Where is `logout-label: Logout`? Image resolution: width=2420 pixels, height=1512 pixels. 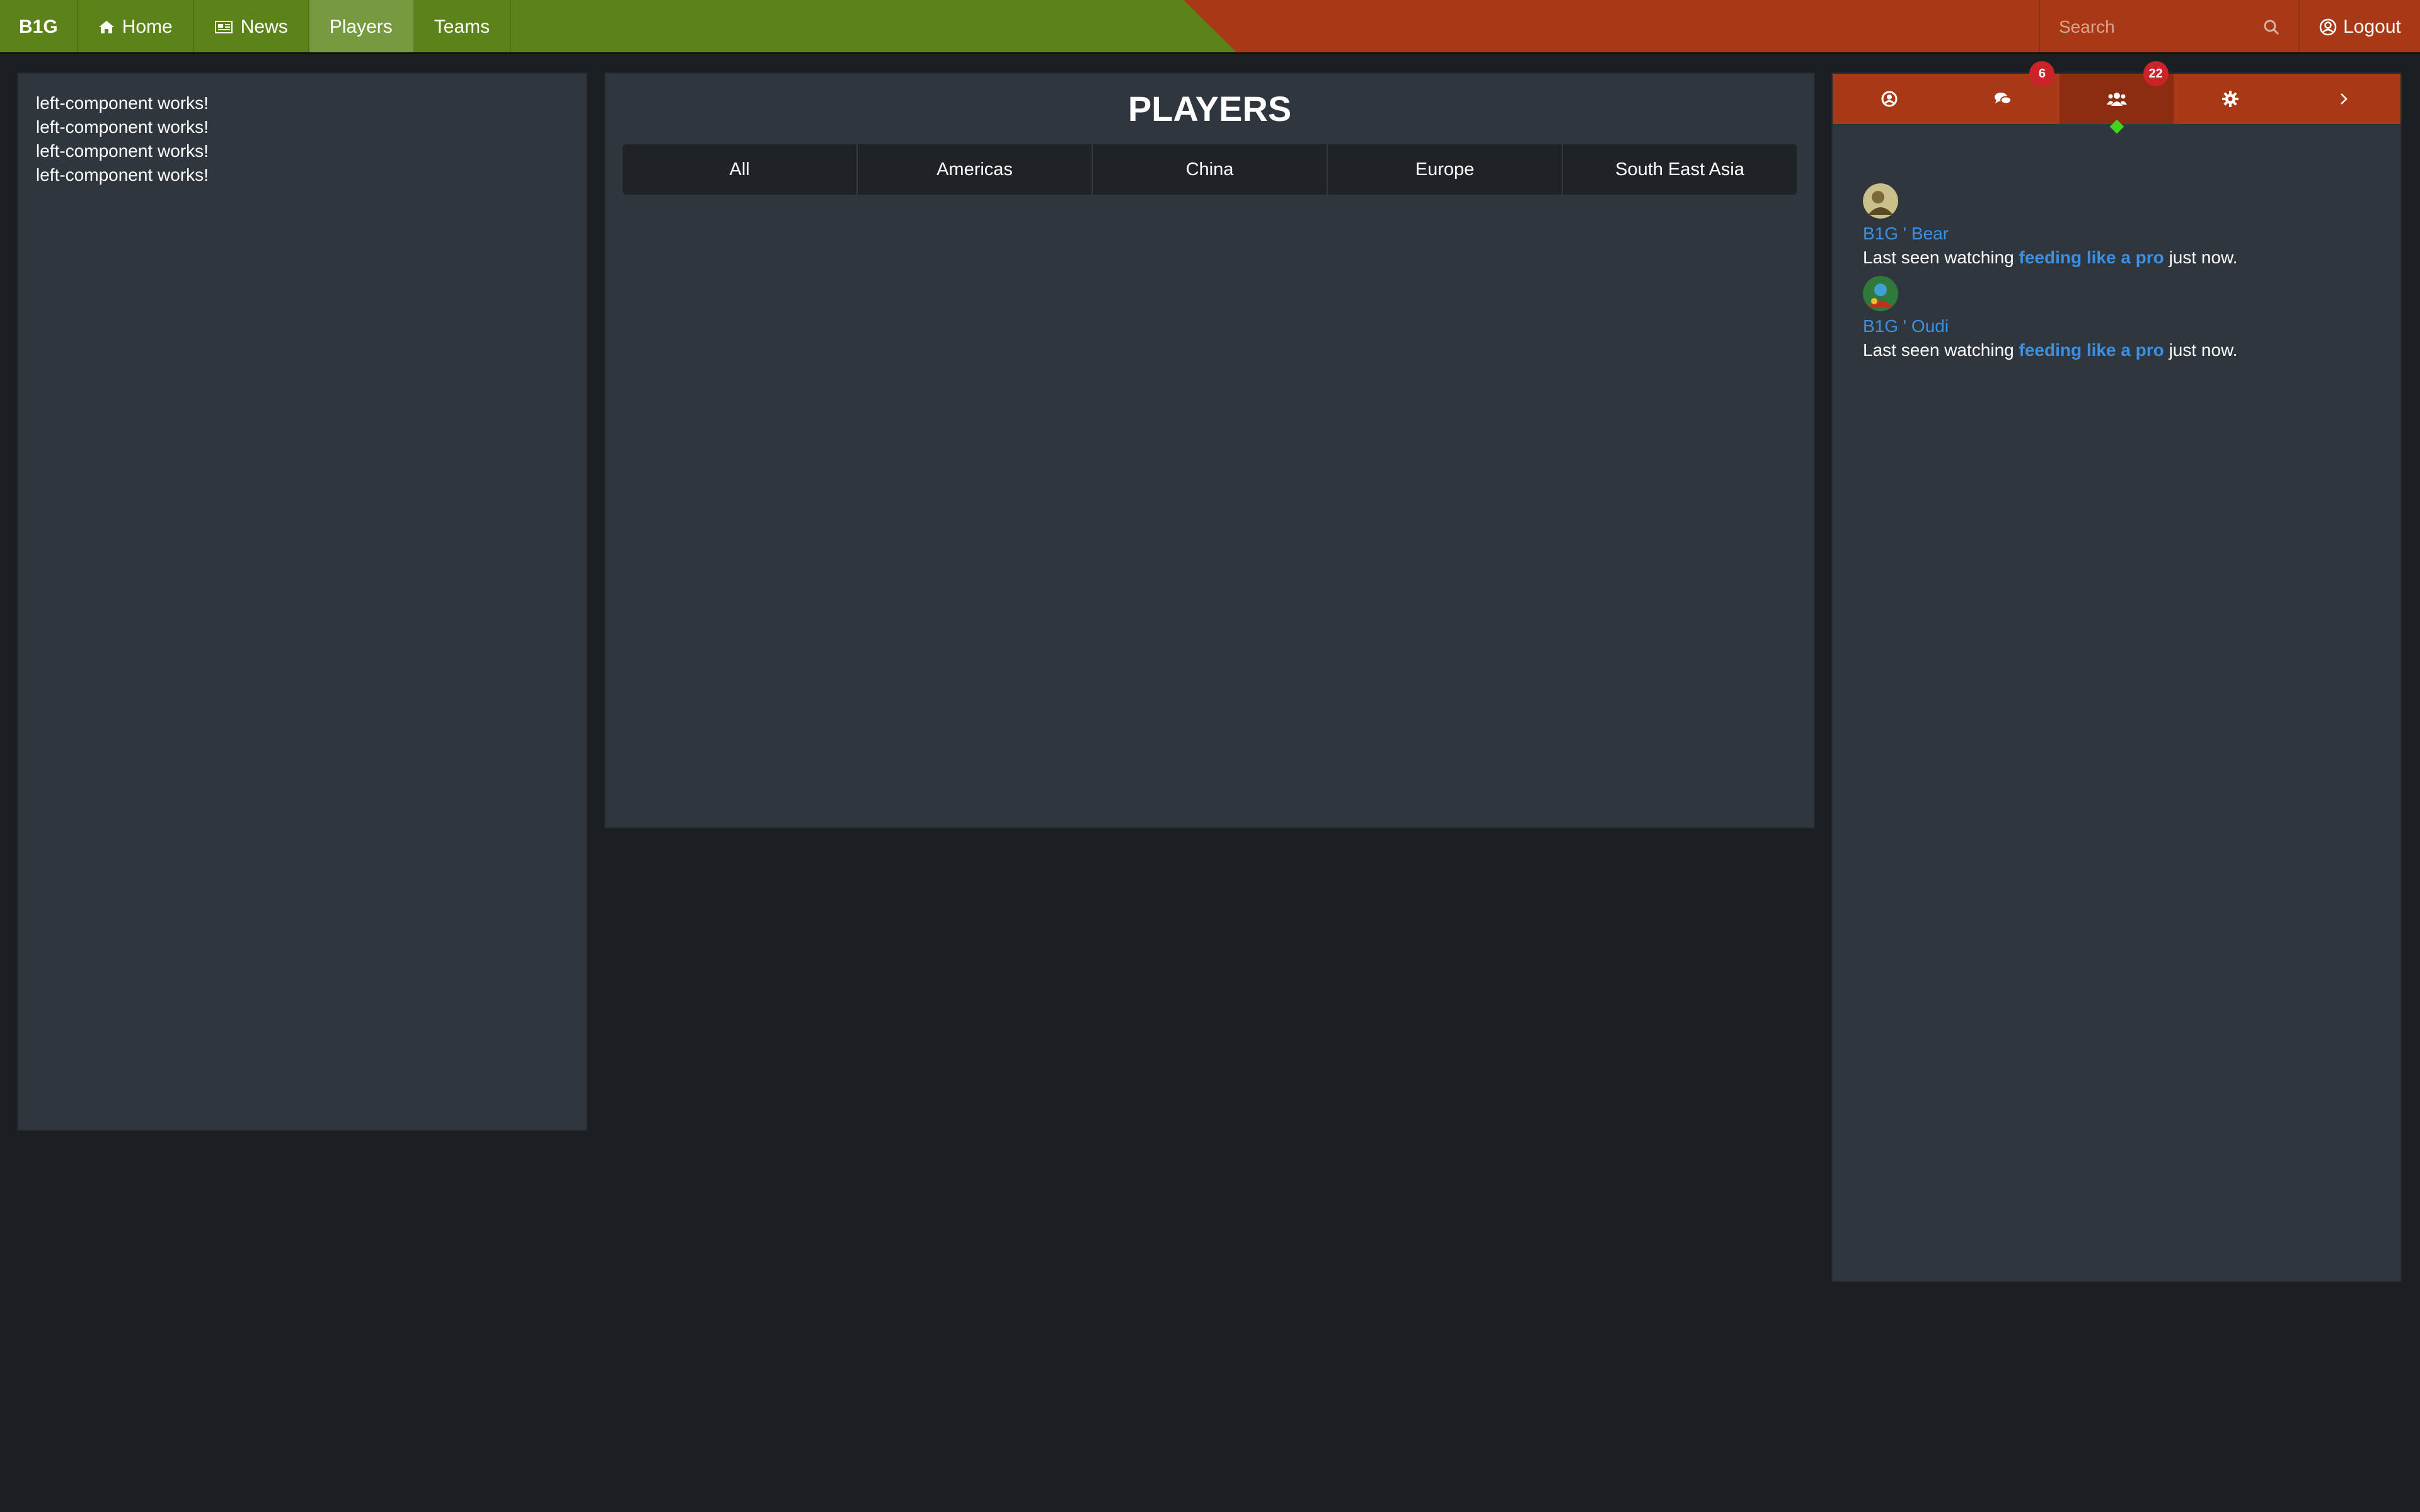
logout-label: Logout is located at coordinates (2372, 26).